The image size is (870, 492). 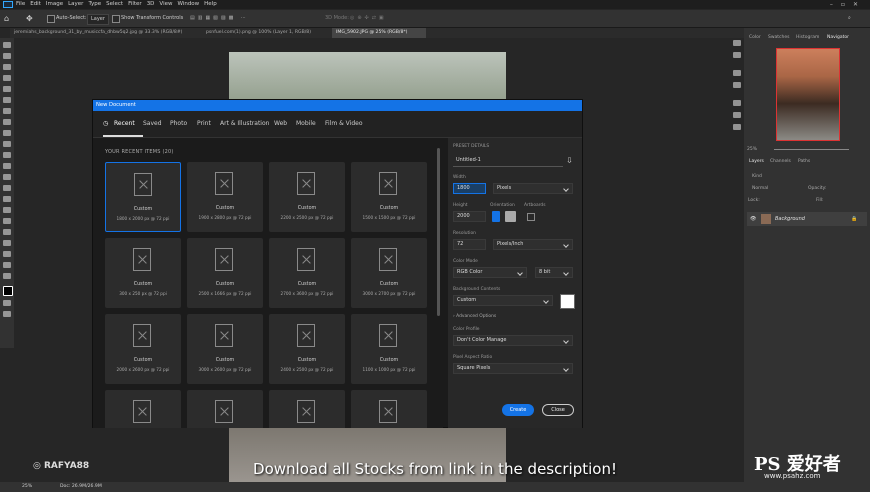 What do you see at coordinates (737, 115) in the screenshot?
I see `properties-icon` at bounding box center [737, 115].